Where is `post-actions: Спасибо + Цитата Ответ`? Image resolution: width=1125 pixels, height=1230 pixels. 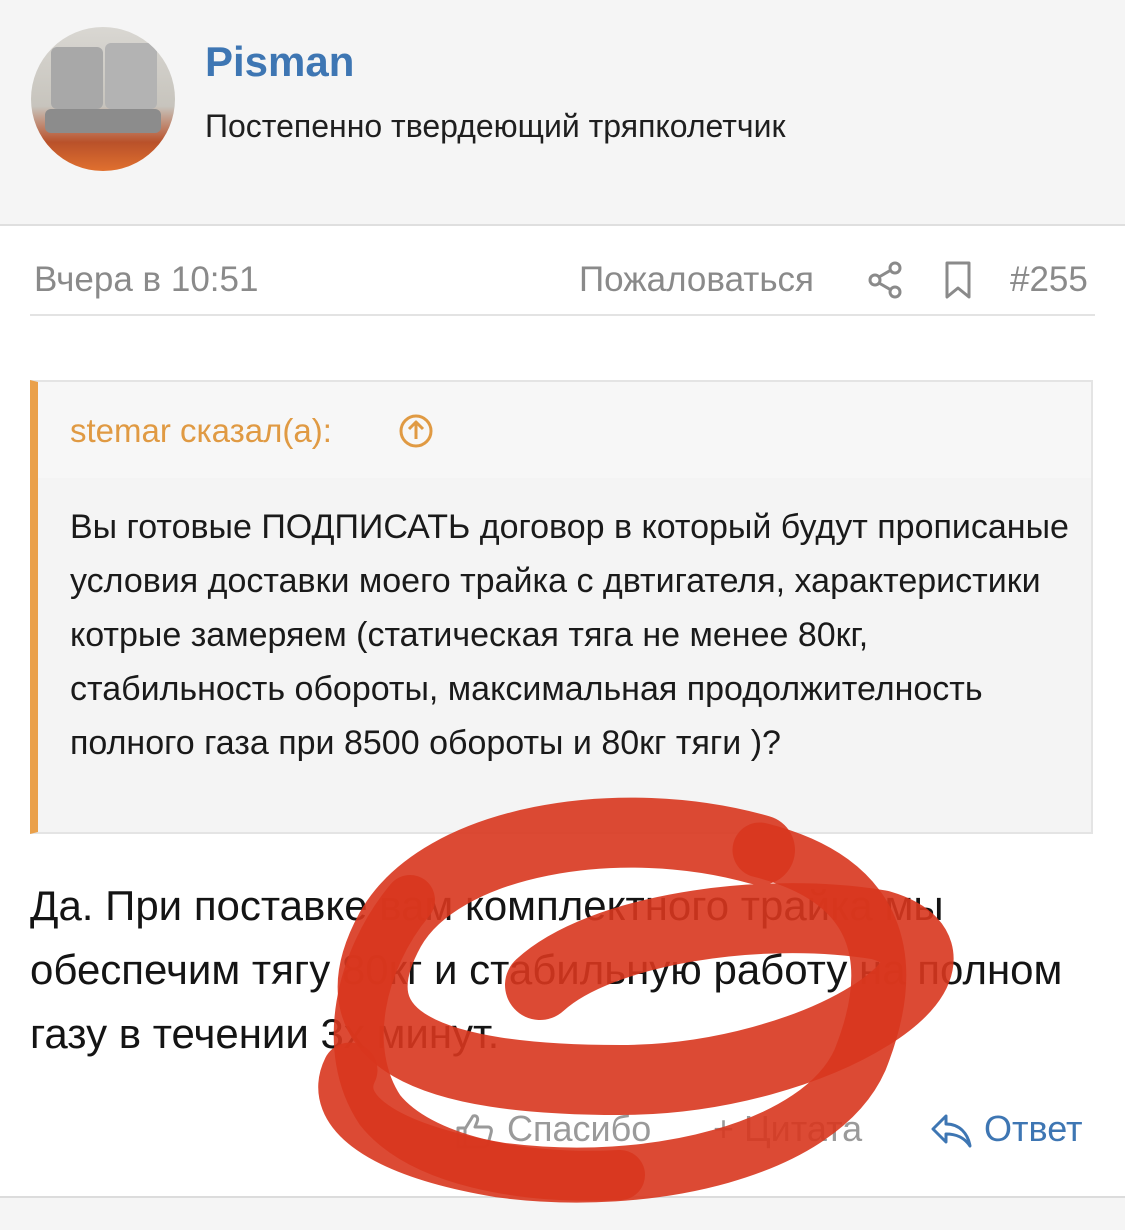 post-actions: Спасибо + Цитата Ответ is located at coordinates (562, 1129).